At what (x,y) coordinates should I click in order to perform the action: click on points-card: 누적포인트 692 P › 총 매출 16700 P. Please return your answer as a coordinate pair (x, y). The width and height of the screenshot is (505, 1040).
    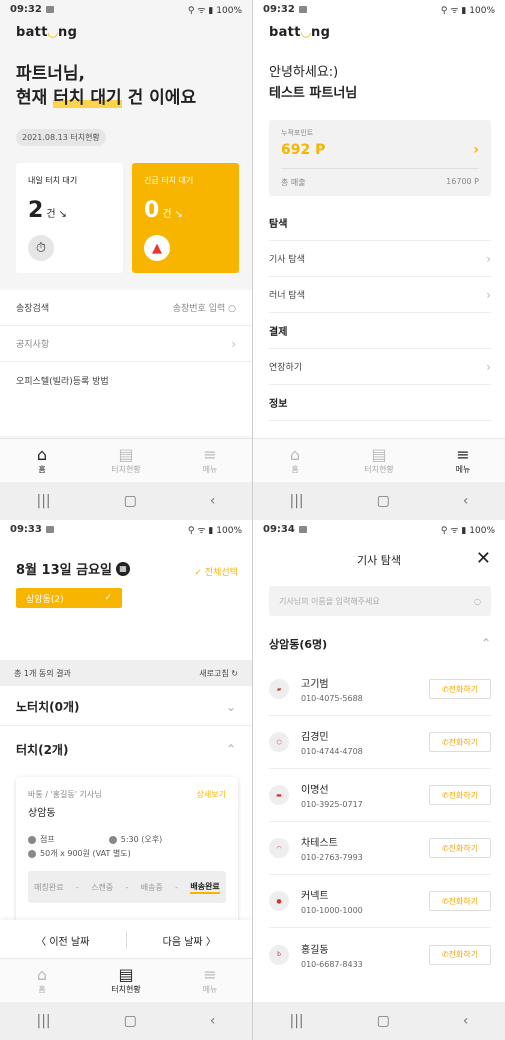
    Looking at the image, I should click on (380, 158).